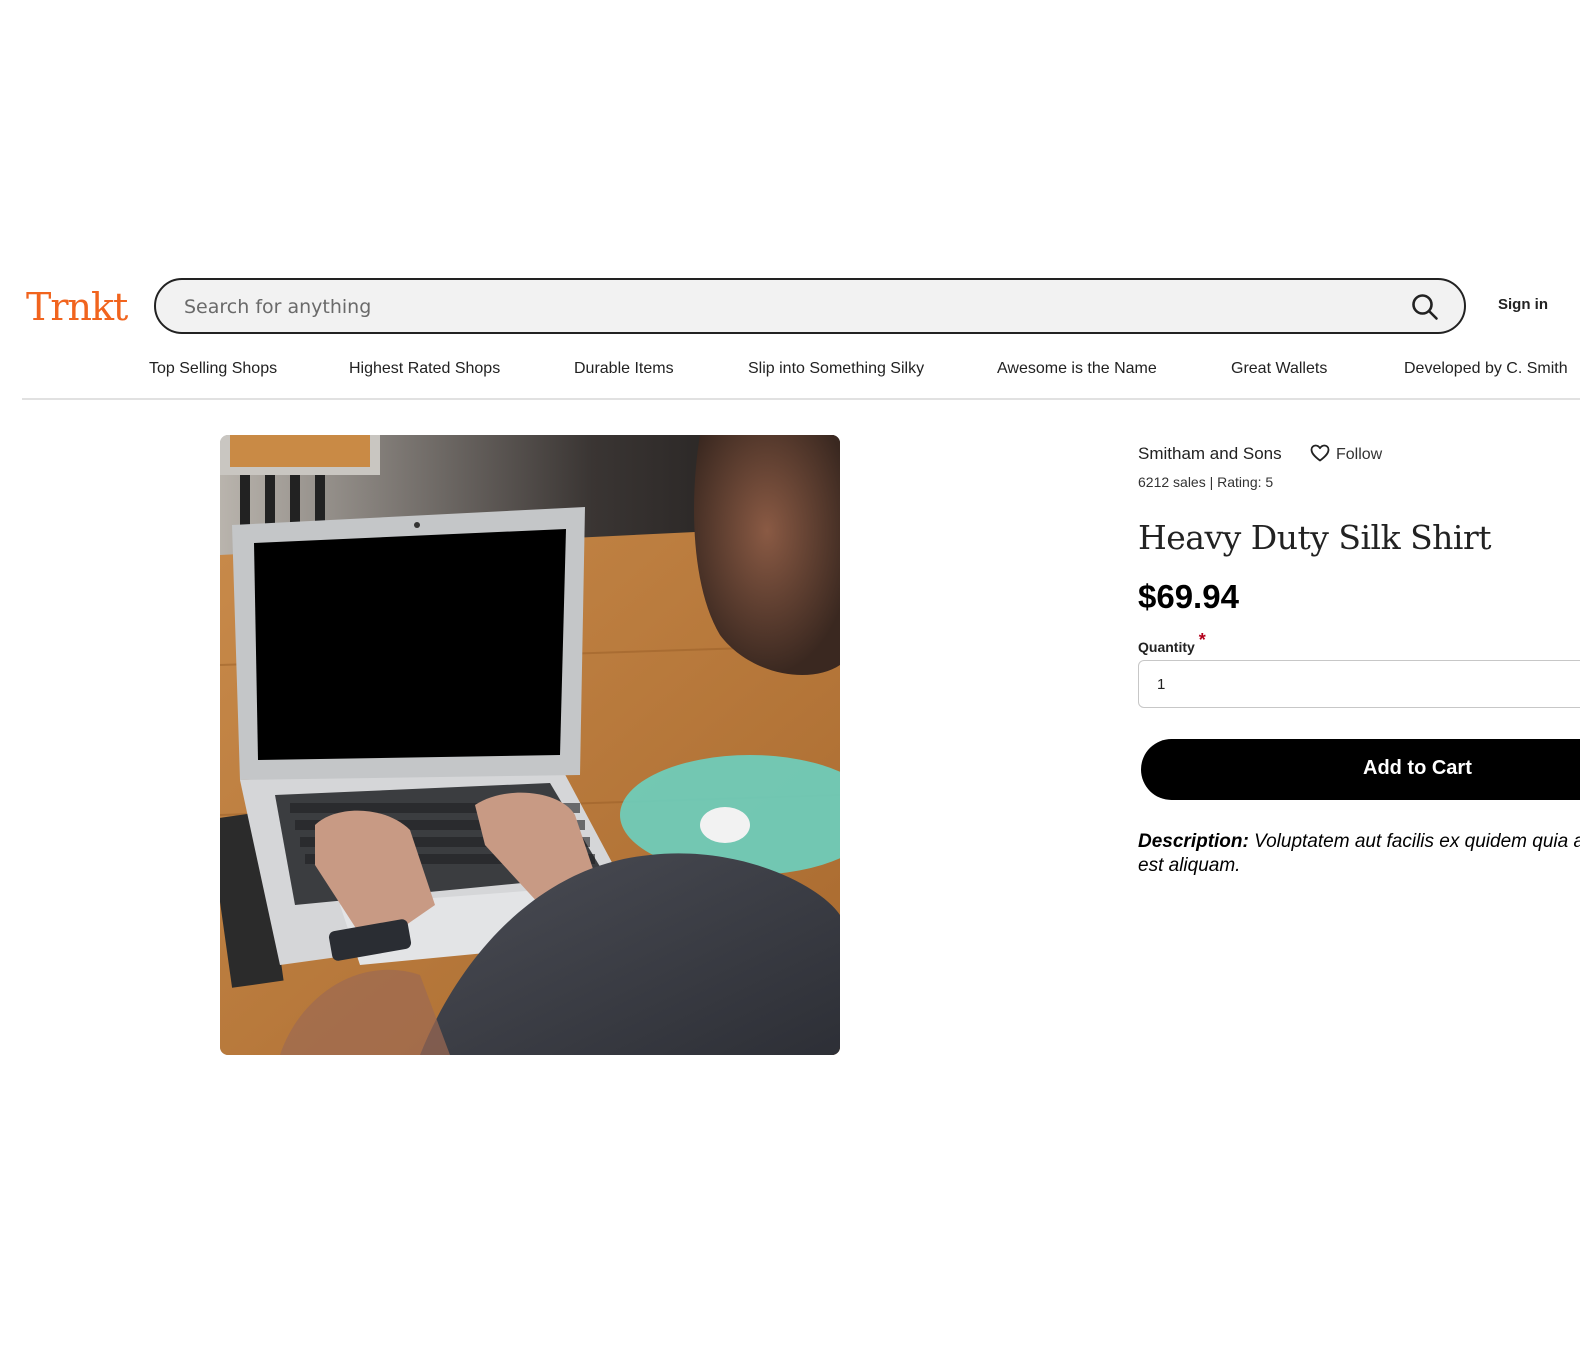 The image size is (1580, 1364). I want to click on search-button, so click(1425, 307).